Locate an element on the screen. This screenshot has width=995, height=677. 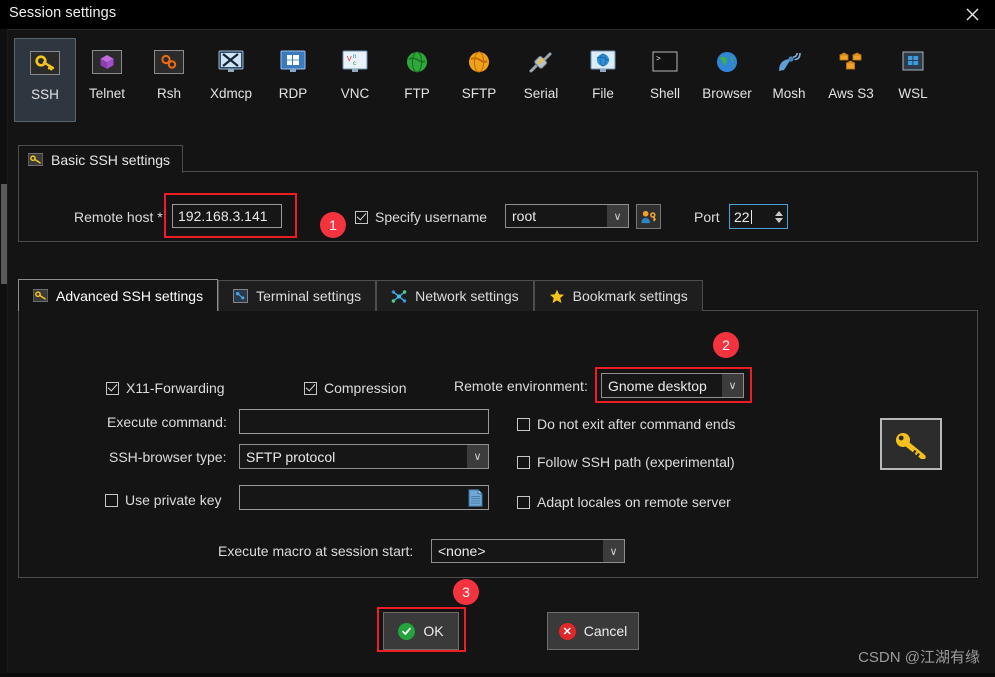
svg-text: c is located at coordinates (354, 64).